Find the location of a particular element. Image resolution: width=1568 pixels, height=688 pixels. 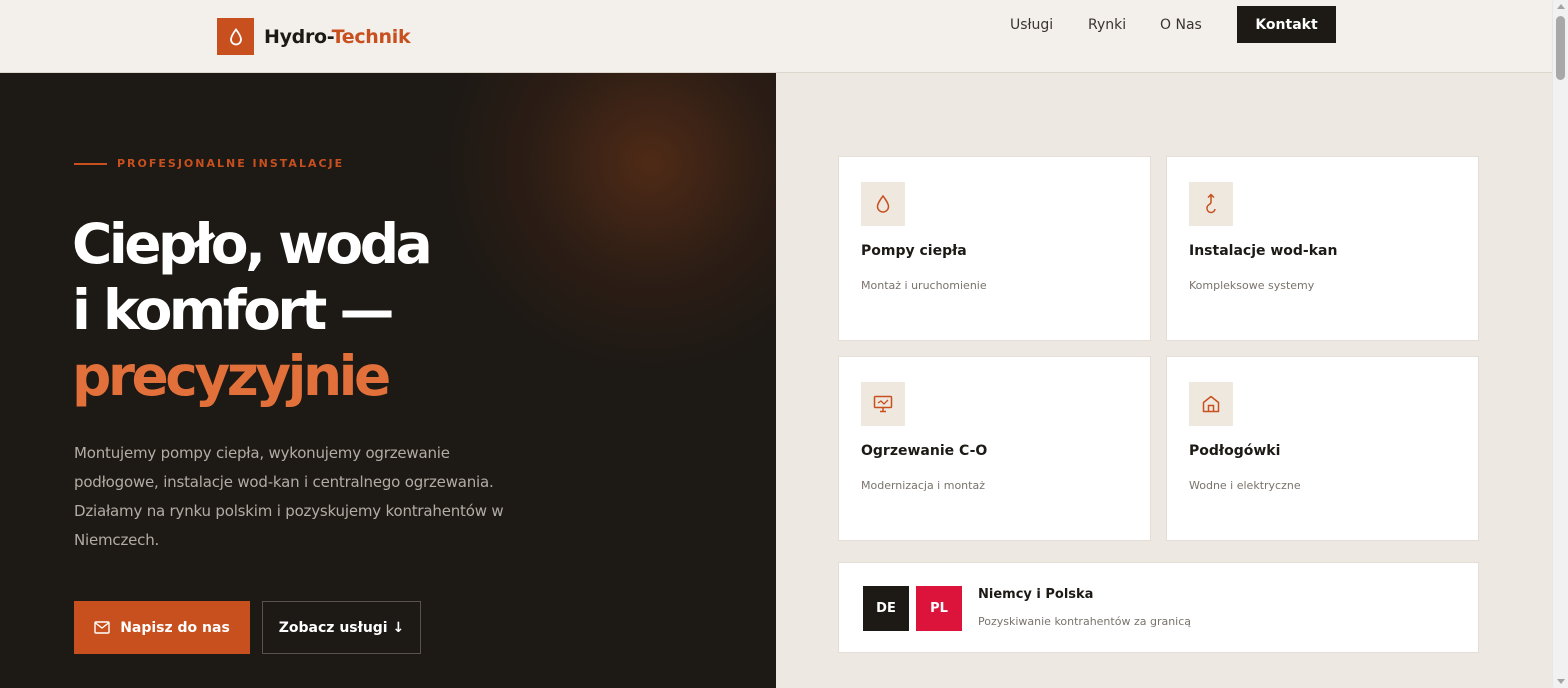

nav-link-uslugi: Usługi is located at coordinates (1031, 25).